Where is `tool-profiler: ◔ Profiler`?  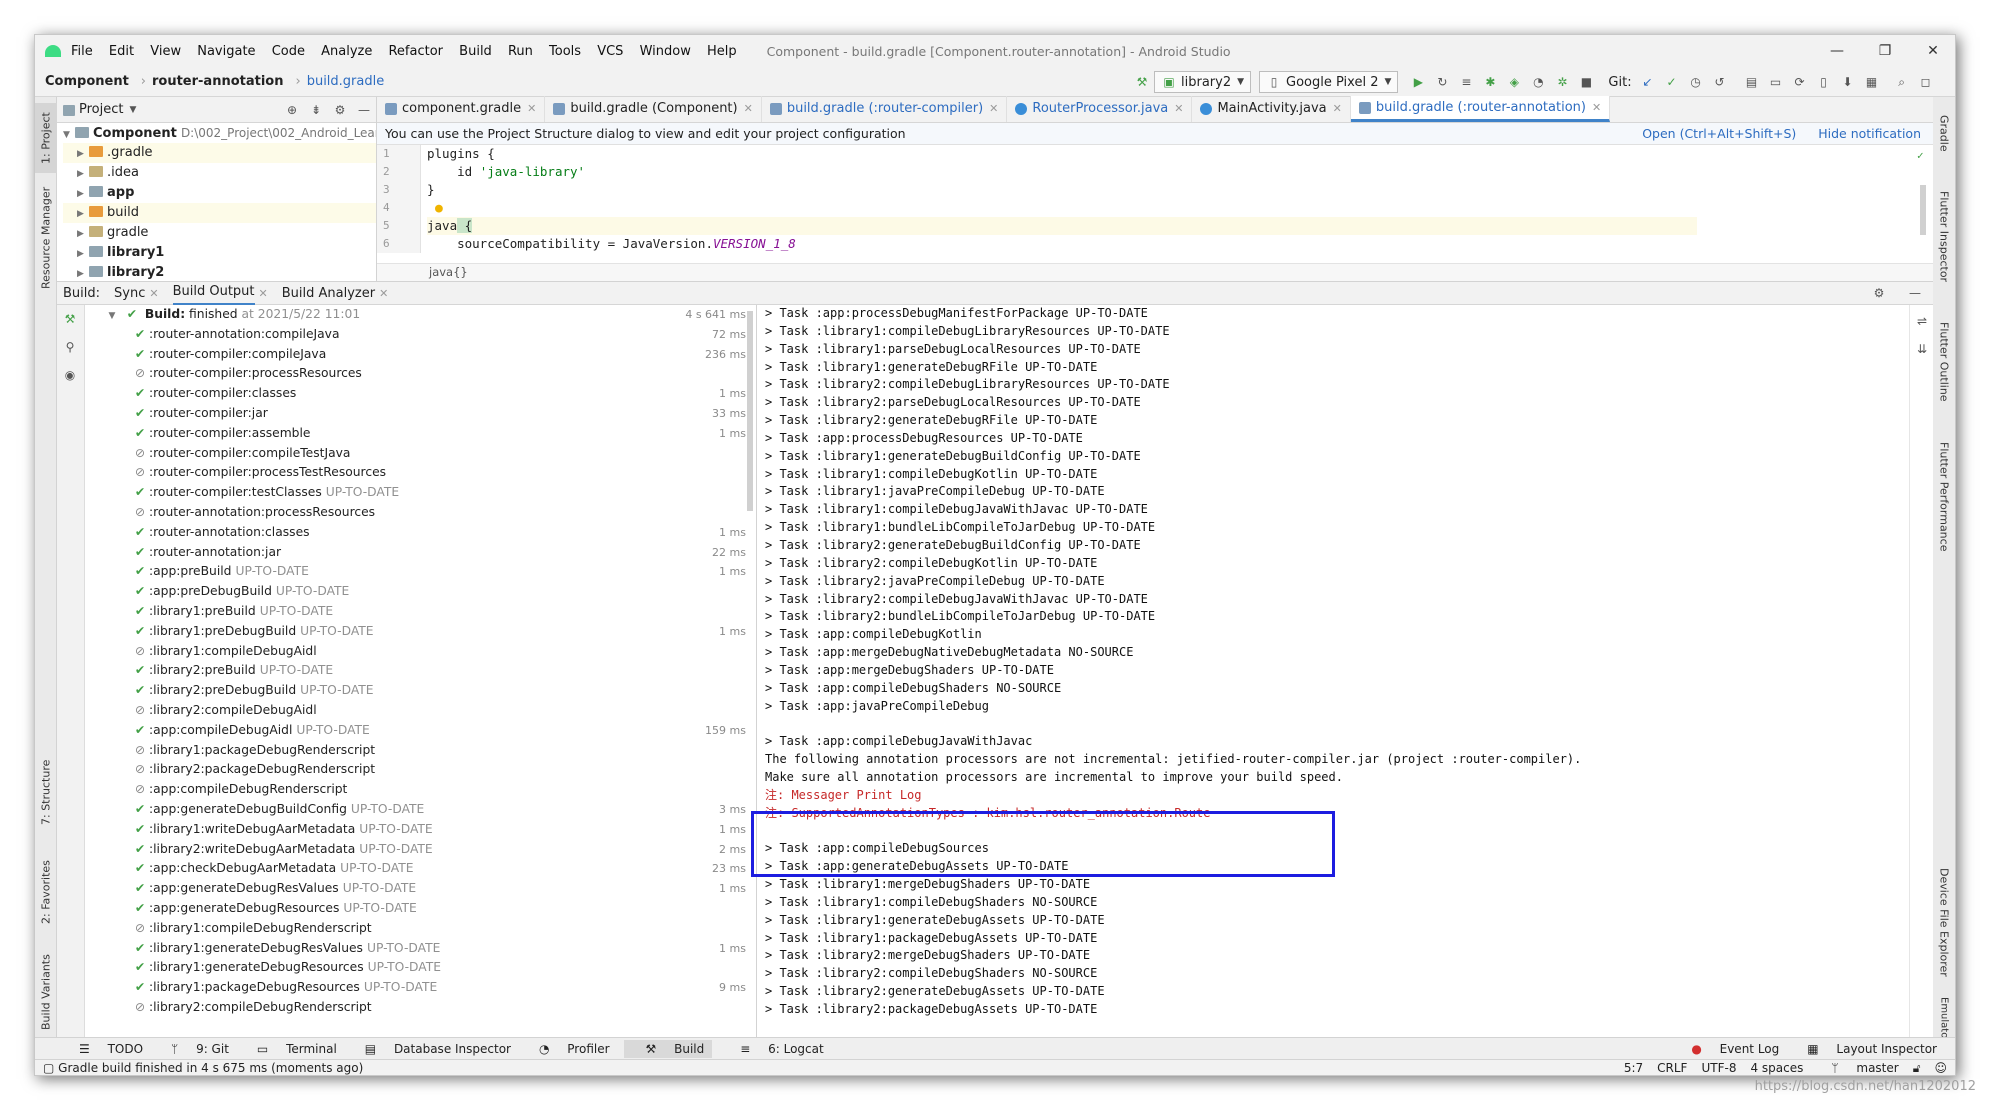 tool-profiler: ◔ Profiler is located at coordinates (567, 1049).